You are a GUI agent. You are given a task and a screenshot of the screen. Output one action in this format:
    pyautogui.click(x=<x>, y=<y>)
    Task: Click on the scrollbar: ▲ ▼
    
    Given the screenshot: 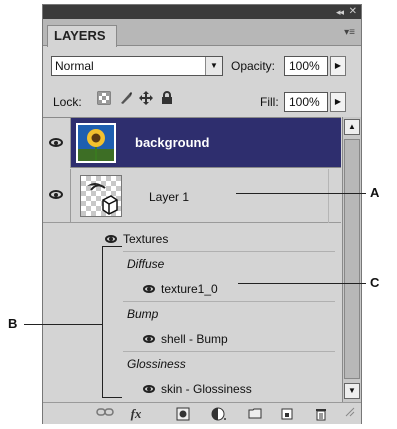 What is the action you would take?
    pyautogui.click(x=351, y=259)
    